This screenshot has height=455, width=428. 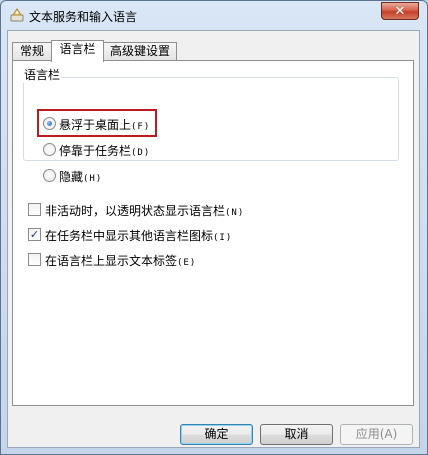 I want to click on checkbox-label: 在语言栏上显示文本标签, so click(x=111, y=261).